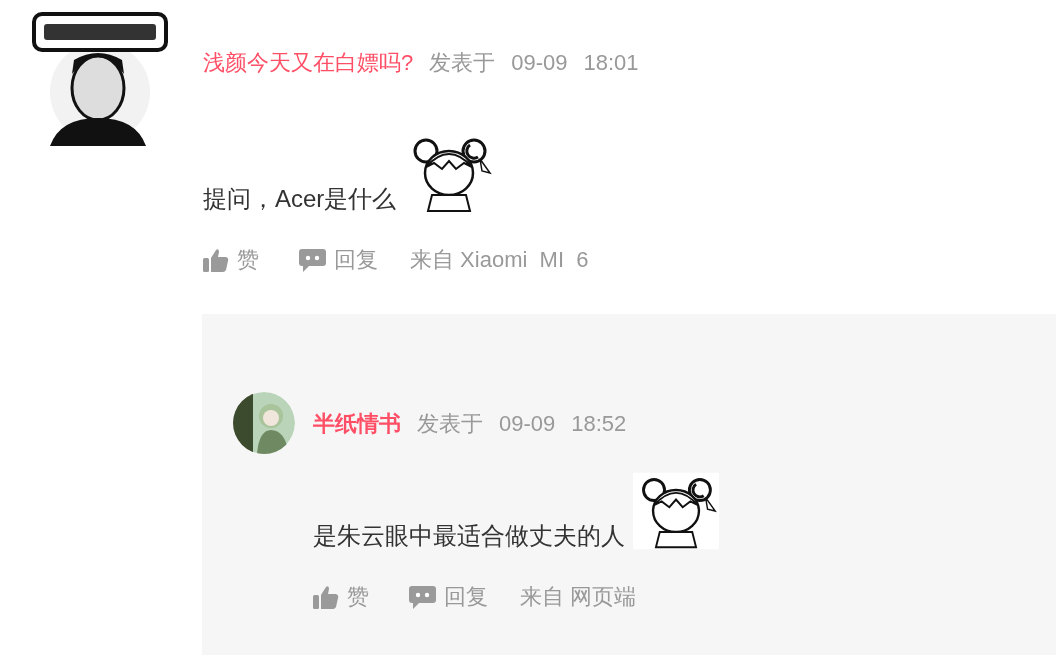 The image size is (1056, 662). What do you see at coordinates (300, 199) in the screenshot?
I see `comment-text: 提问，Acer是什么` at bounding box center [300, 199].